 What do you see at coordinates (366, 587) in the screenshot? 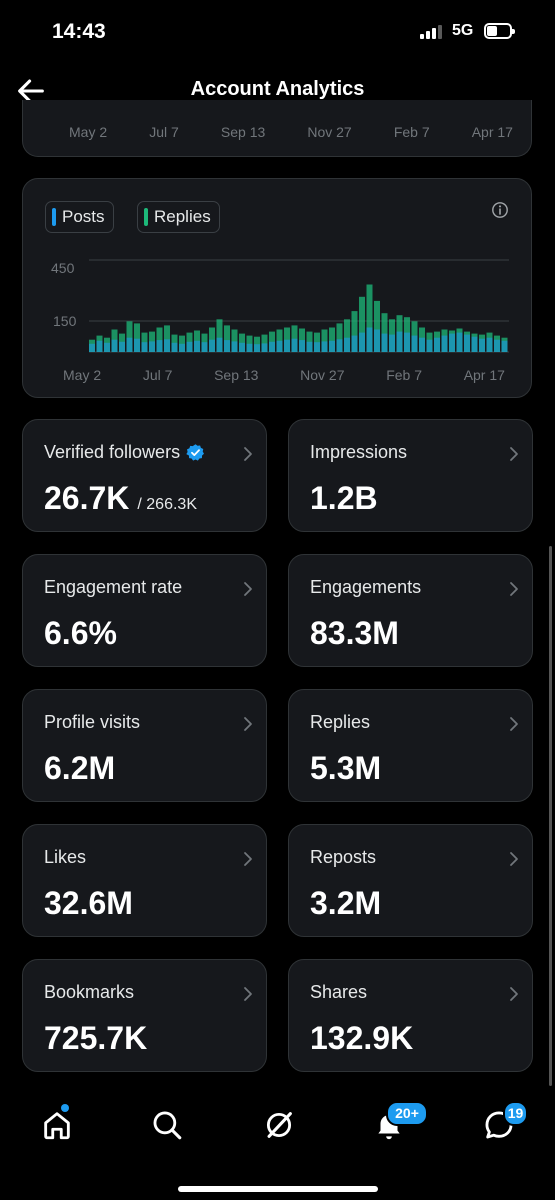
I see `stat-label: Engagements` at bounding box center [366, 587].